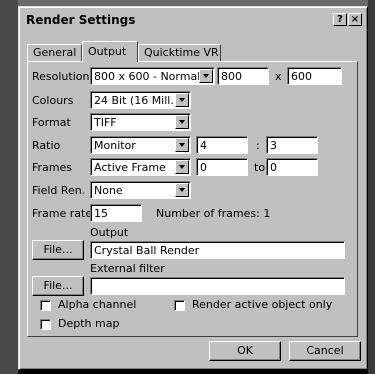 This screenshot has height=374, width=375. Describe the element at coordinates (116, 213) in the screenshot. I see `frame-rate-input: 15` at that location.